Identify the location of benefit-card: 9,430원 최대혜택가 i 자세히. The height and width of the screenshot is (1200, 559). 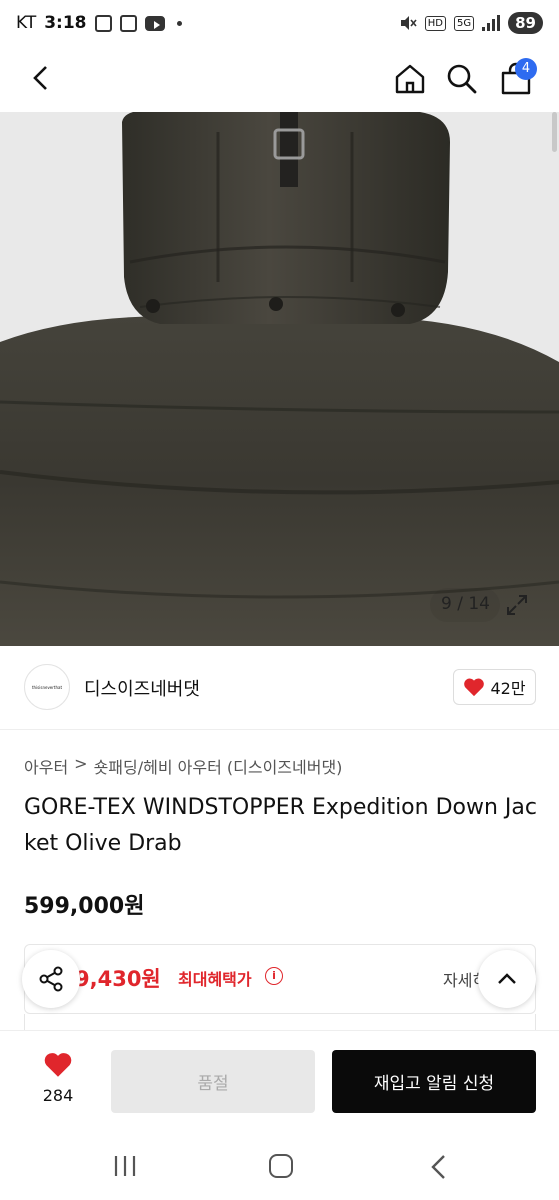
(280, 979).